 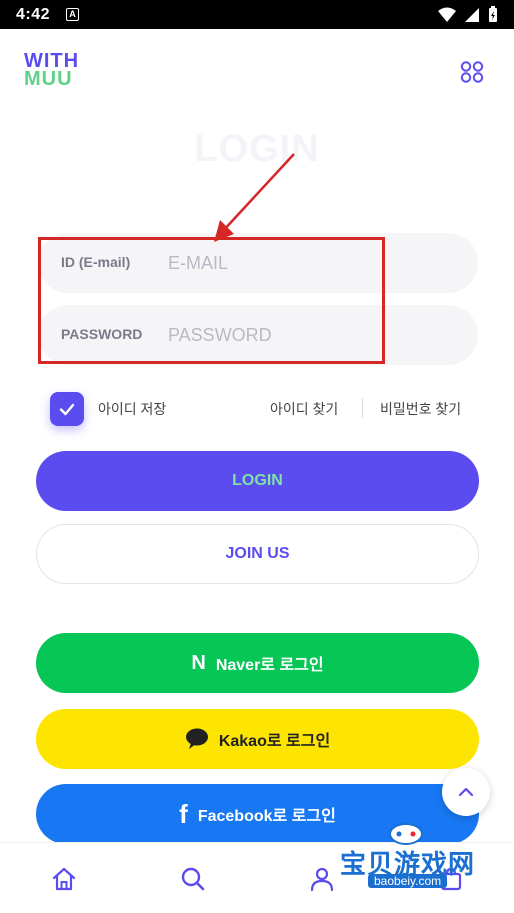 I want to click on password-input, so click(x=313, y=335).